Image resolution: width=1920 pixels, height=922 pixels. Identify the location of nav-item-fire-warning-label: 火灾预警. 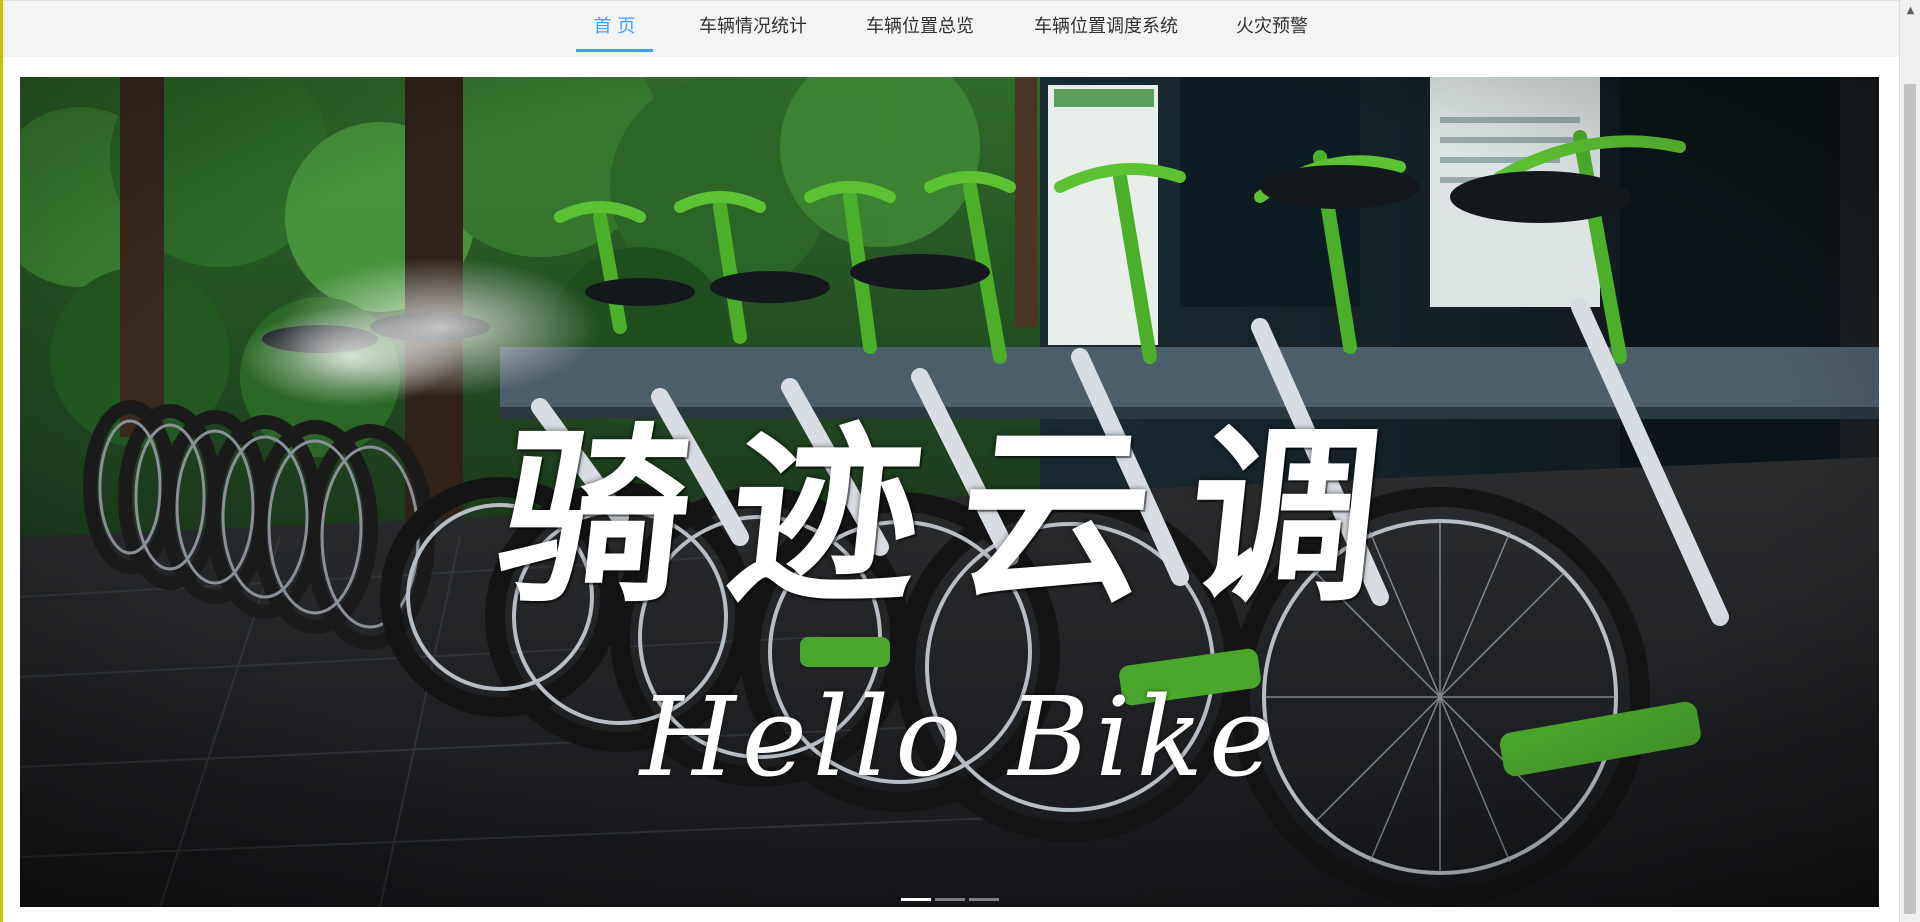
(1272, 26).